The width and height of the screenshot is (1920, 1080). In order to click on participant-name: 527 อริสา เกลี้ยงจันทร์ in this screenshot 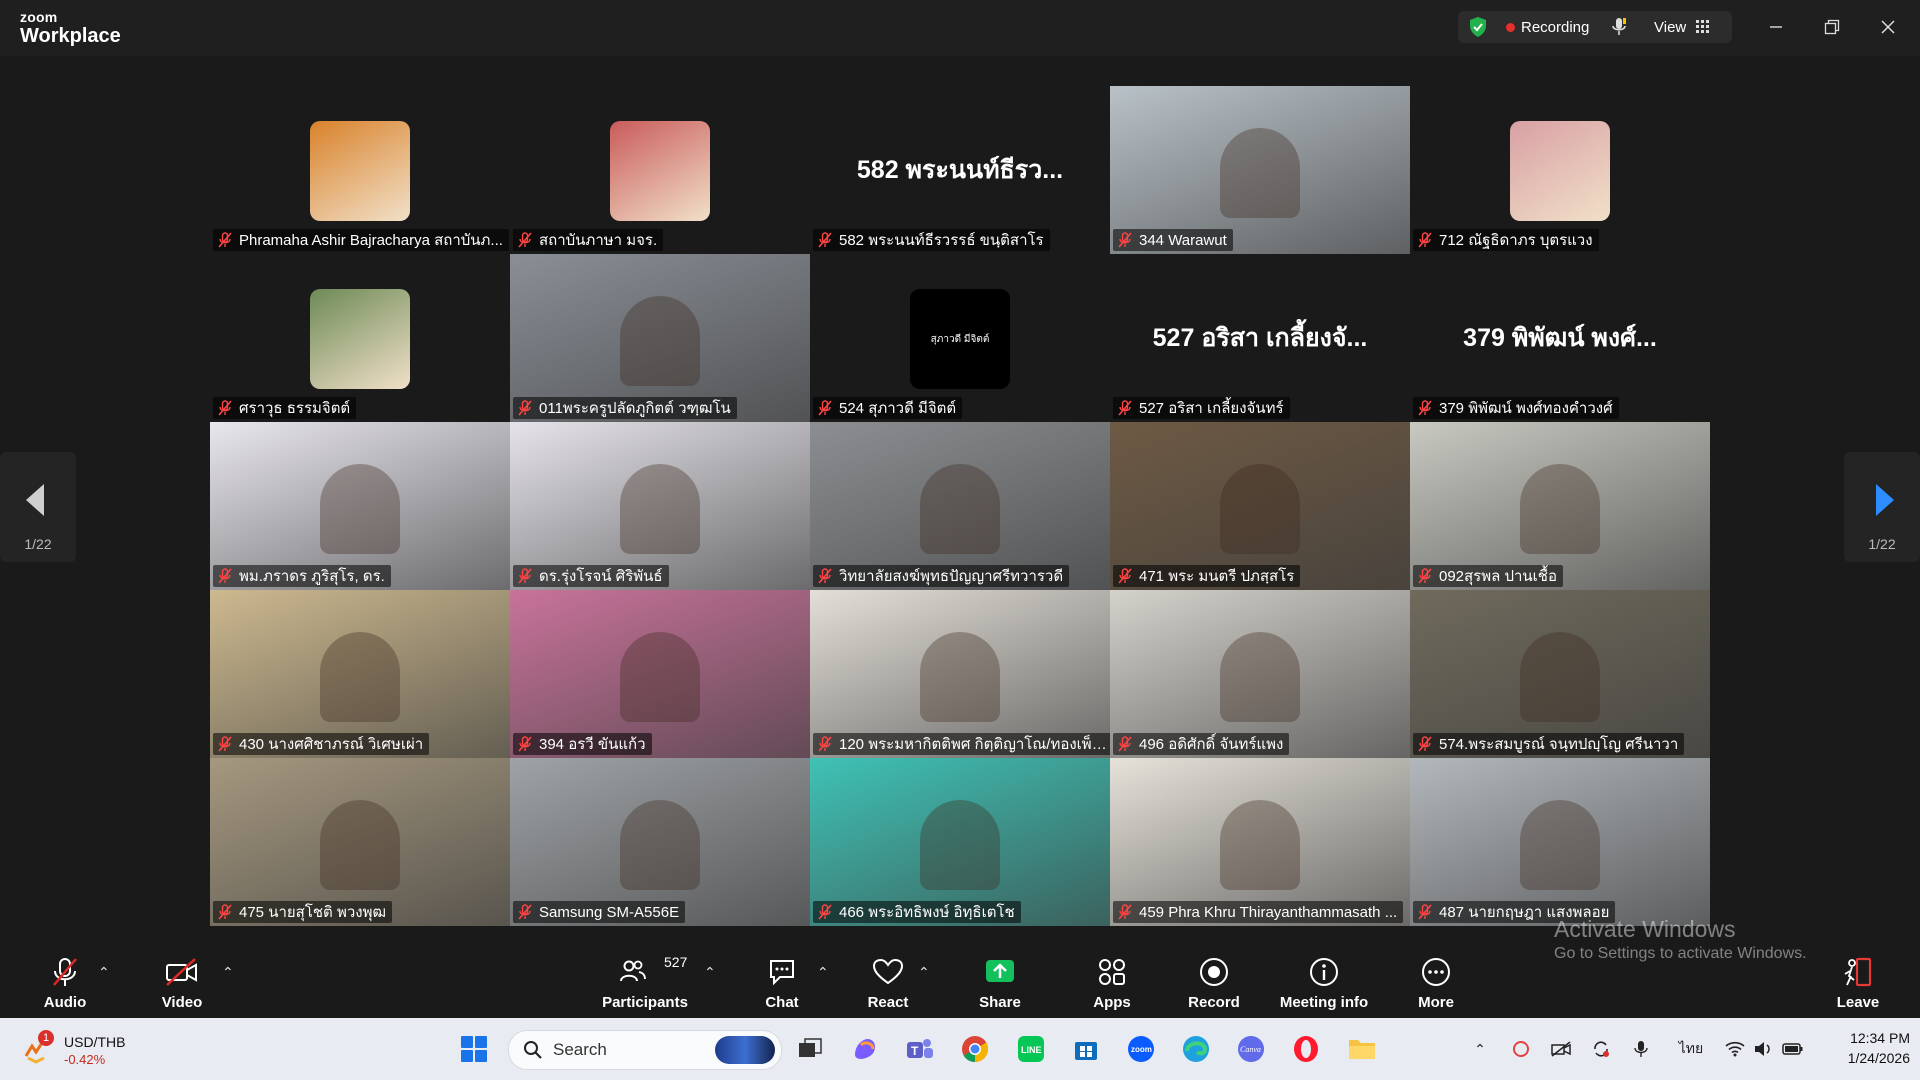, I will do `click(1211, 408)`.